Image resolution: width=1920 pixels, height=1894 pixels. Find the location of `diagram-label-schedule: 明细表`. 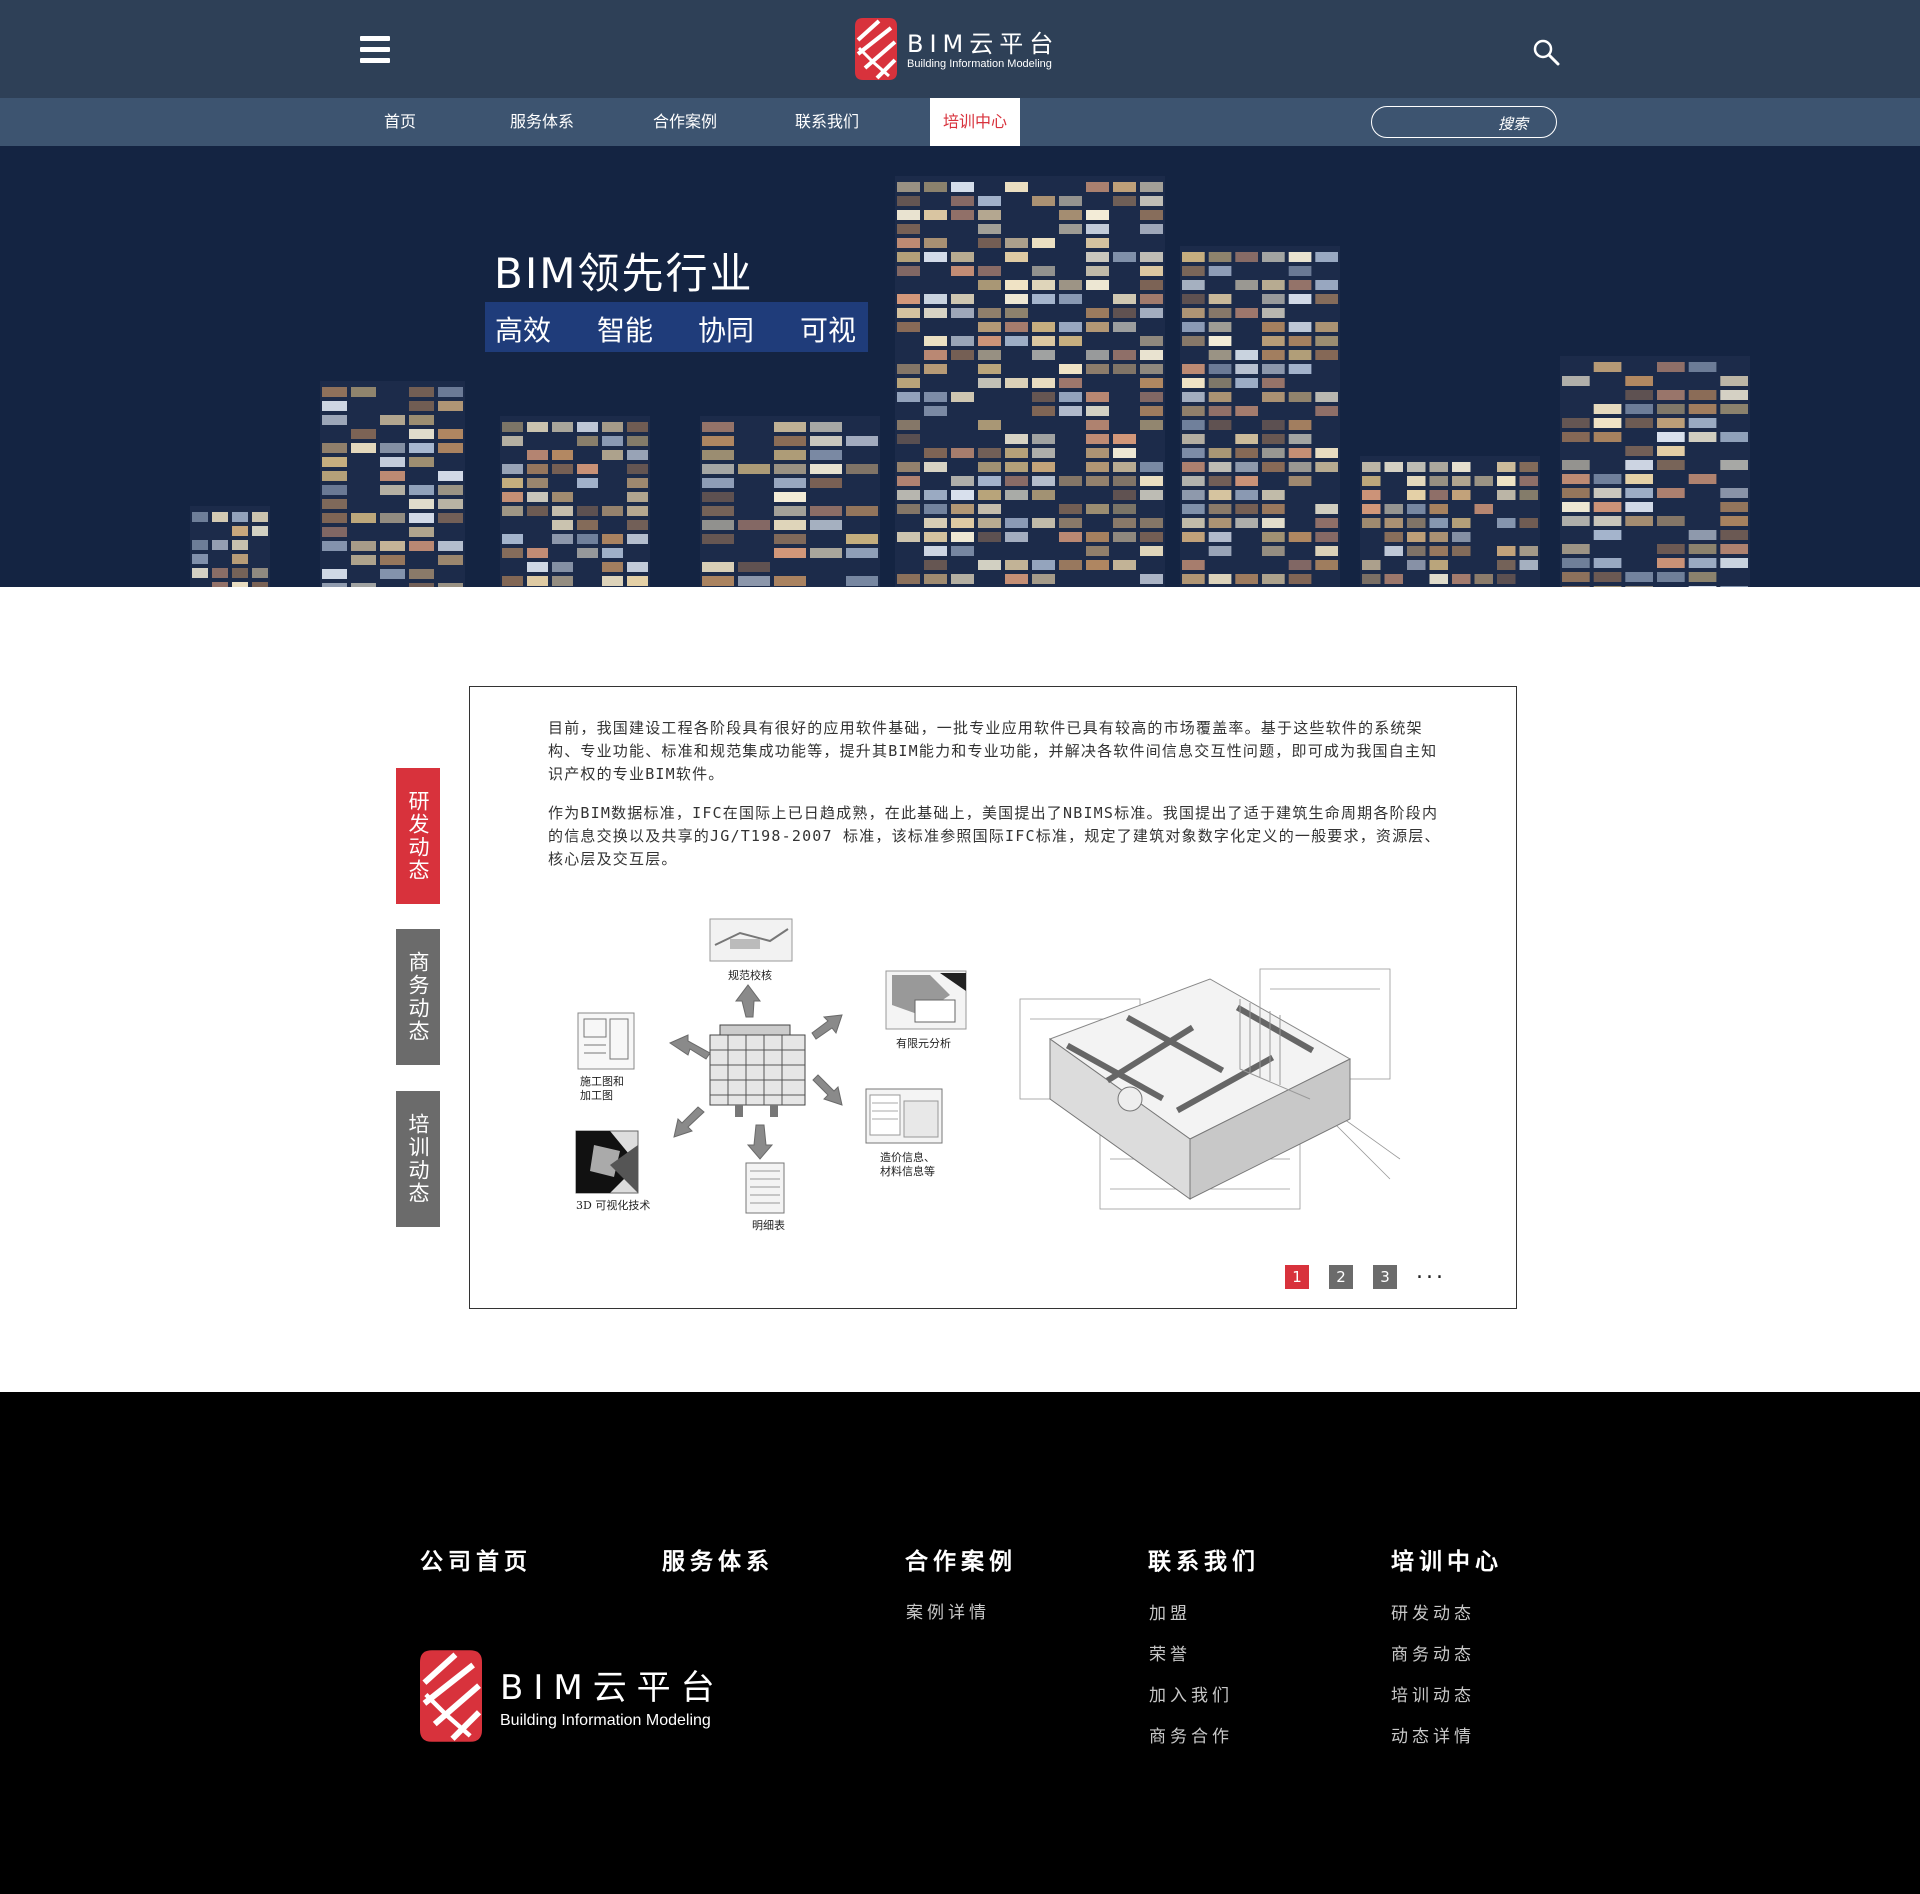

diagram-label-schedule: 明细表 is located at coordinates (768, 1225).